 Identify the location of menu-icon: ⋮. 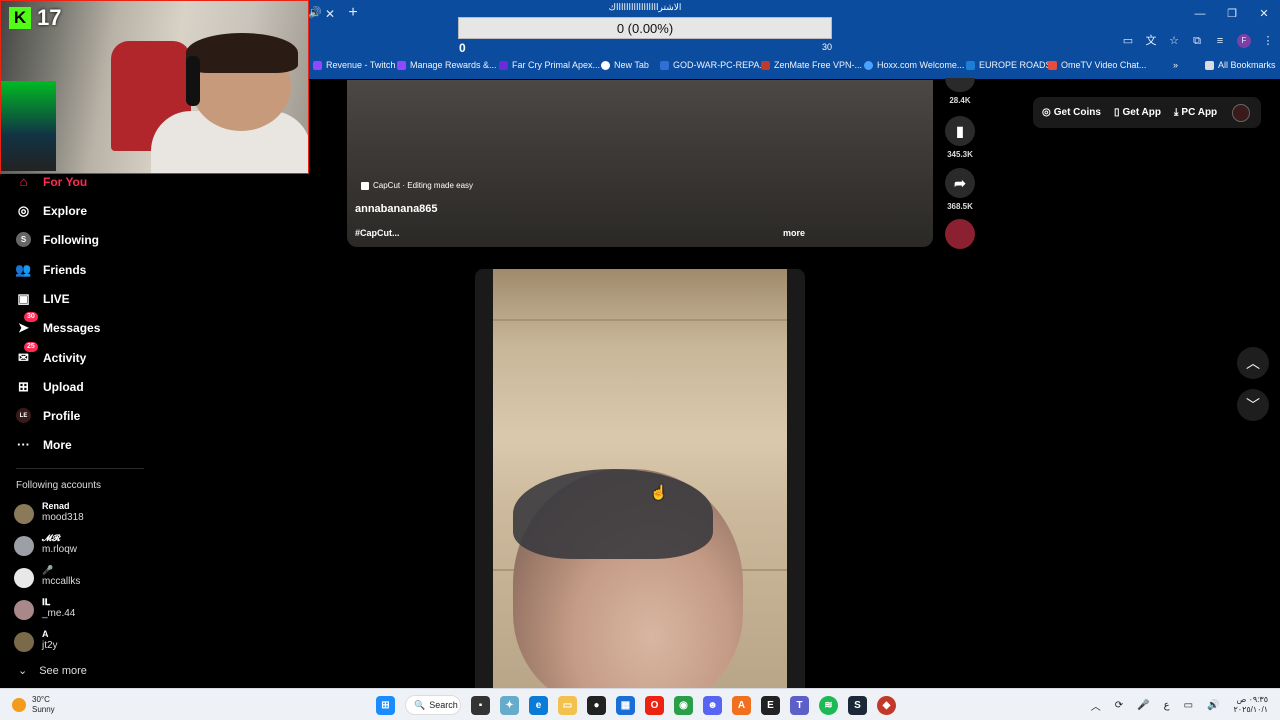
(1268, 41).